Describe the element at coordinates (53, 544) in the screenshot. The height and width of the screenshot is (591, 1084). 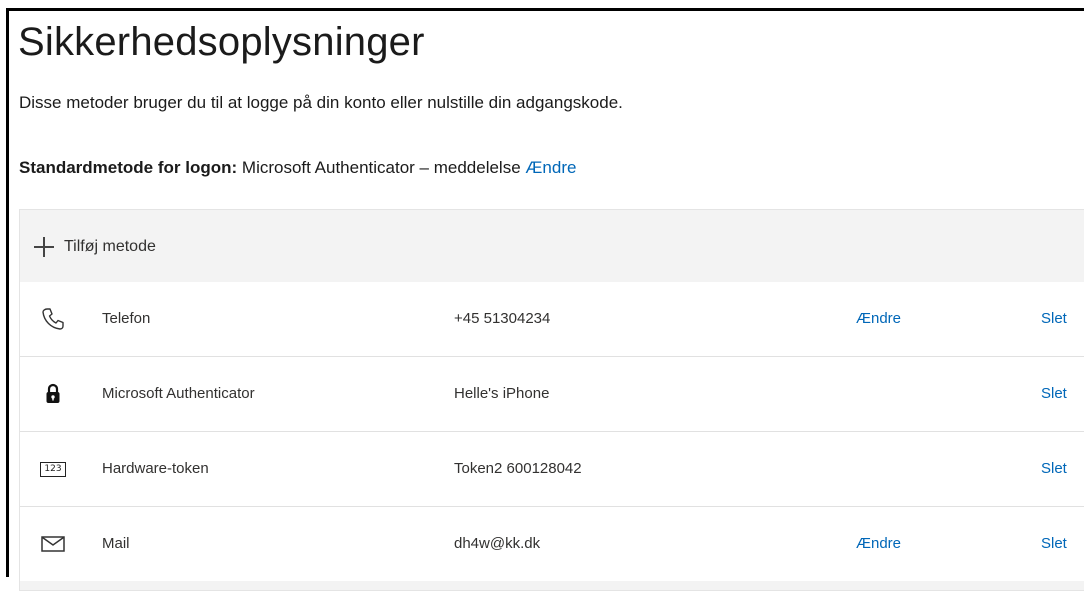
I see `mail-icon` at that location.